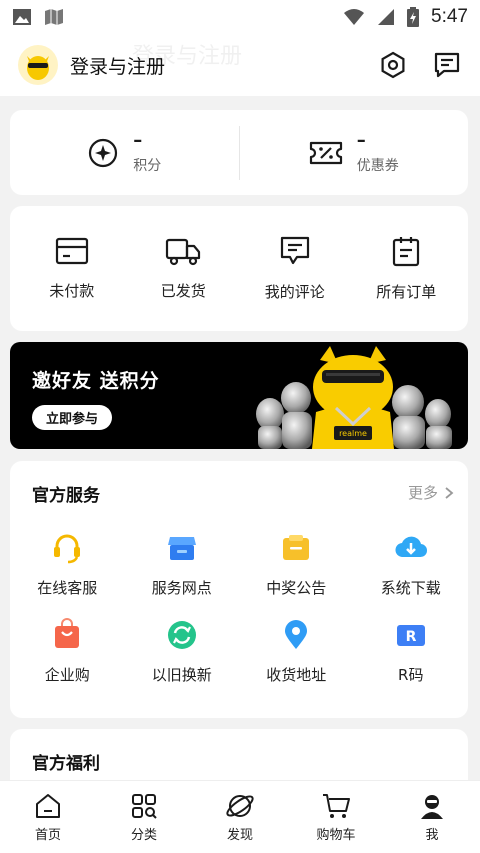 This screenshot has width=480, height=853. I want to click on profile-icon, so click(432, 806).